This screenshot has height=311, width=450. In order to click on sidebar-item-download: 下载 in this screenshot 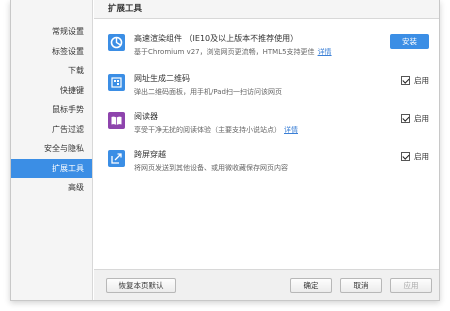, I will do `click(51, 71)`.